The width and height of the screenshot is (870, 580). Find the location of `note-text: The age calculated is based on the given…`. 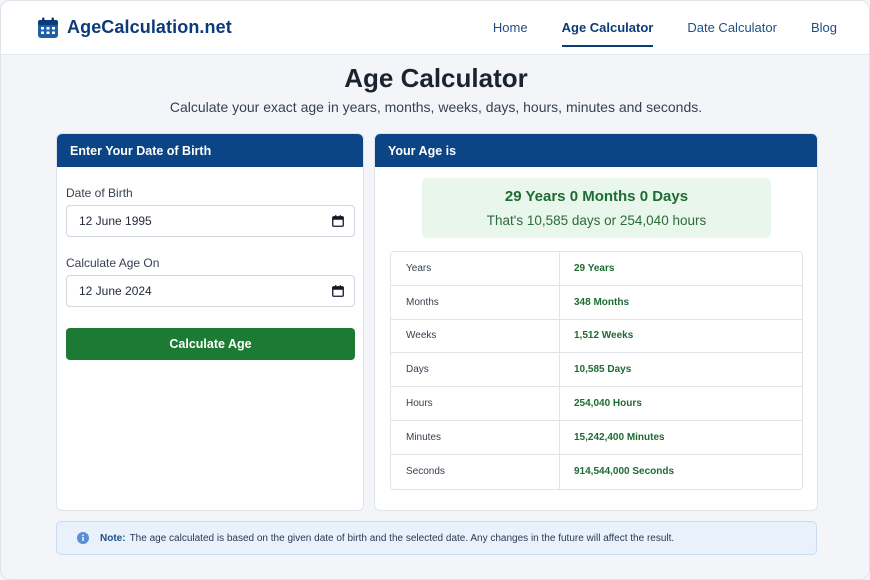

note-text: The age calculated is based on the given… is located at coordinates (402, 538).